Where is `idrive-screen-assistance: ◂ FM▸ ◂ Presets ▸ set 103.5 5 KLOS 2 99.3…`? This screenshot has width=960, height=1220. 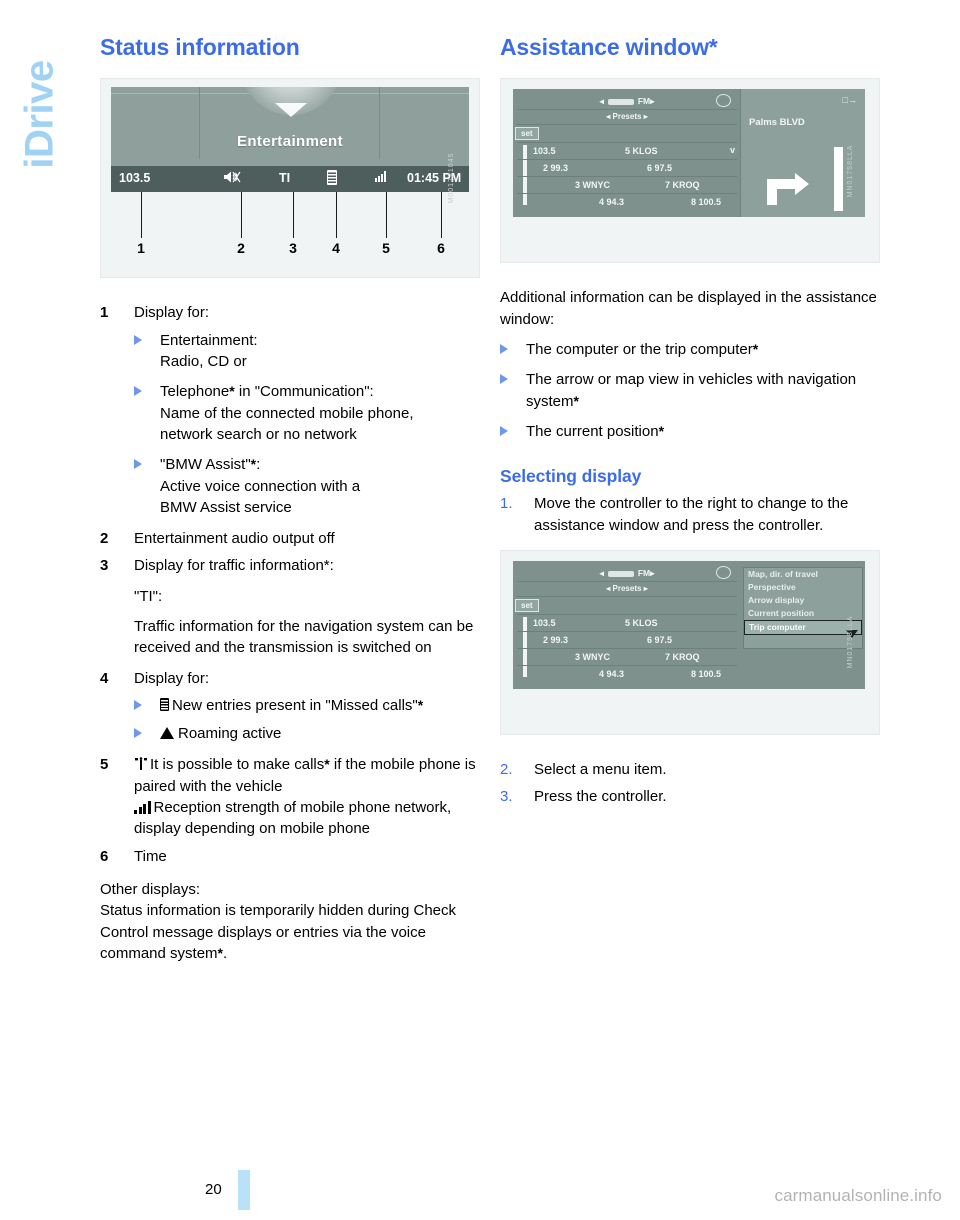
idrive-screen-assistance: ◂ FM▸ ◂ Presets ▸ set 103.5 5 KLOS 2 99.3… is located at coordinates (689, 153).